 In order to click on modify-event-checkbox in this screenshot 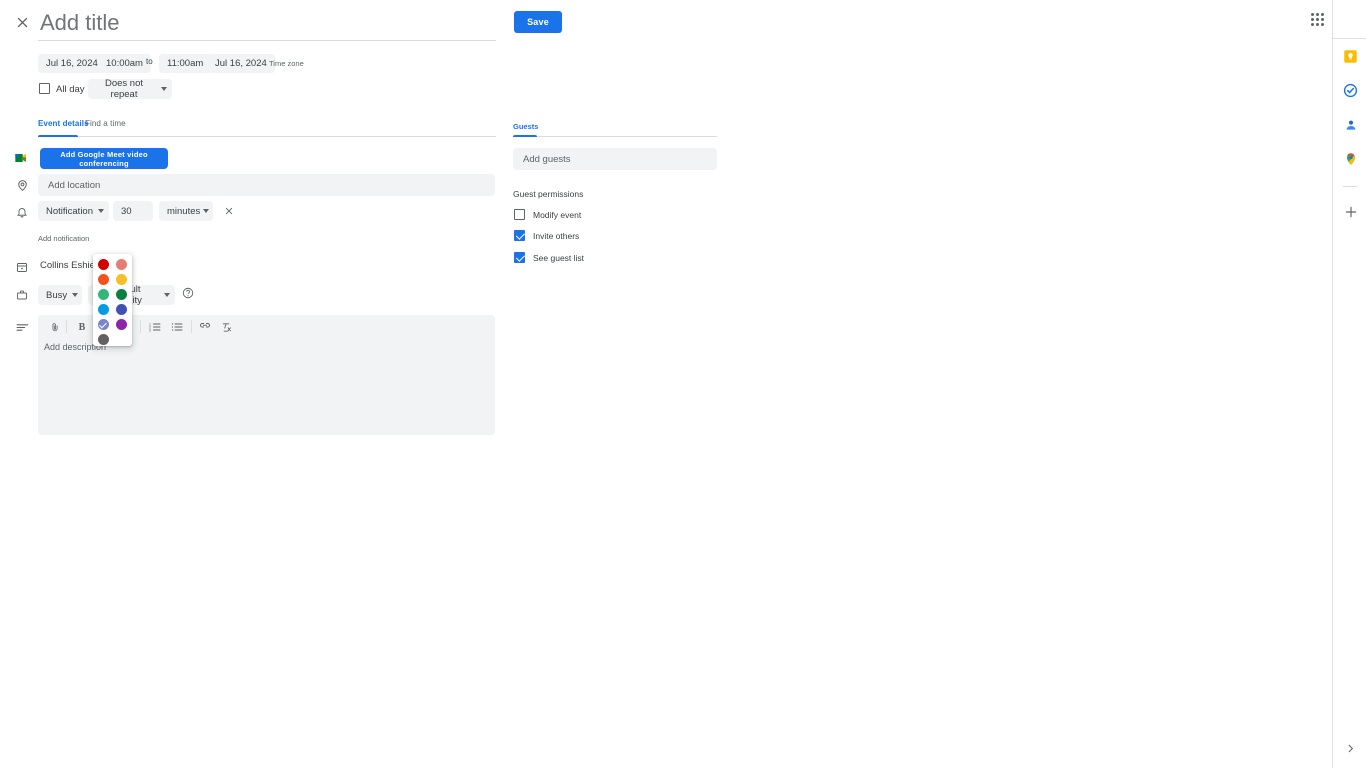, I will do `click(519, 214)`.